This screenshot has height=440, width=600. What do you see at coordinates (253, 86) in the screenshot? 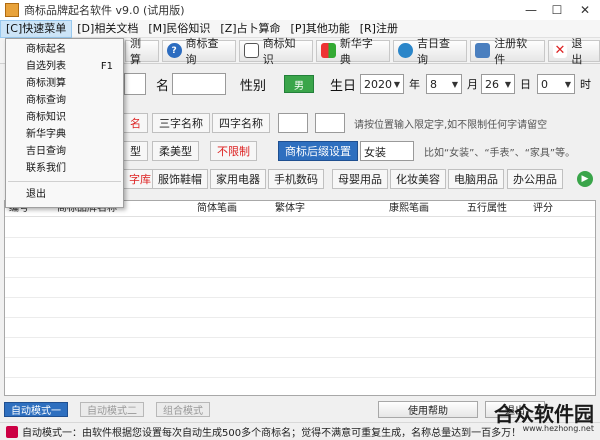
I see `gender-label: 性别` at bounding box center [253, 86].